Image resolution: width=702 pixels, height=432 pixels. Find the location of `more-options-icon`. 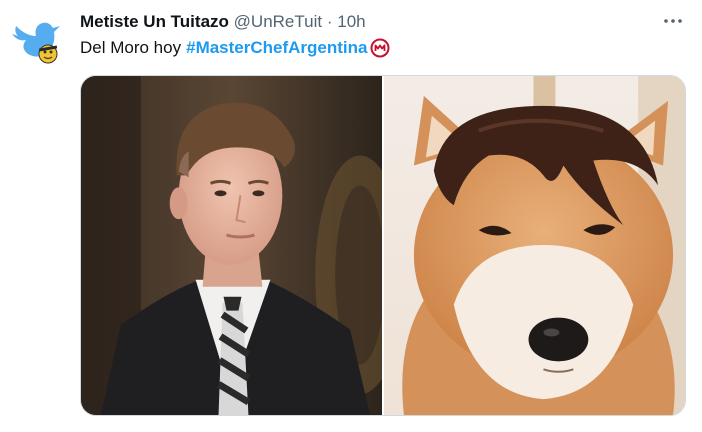

more-options-icon is located at coordinates (673, 21).